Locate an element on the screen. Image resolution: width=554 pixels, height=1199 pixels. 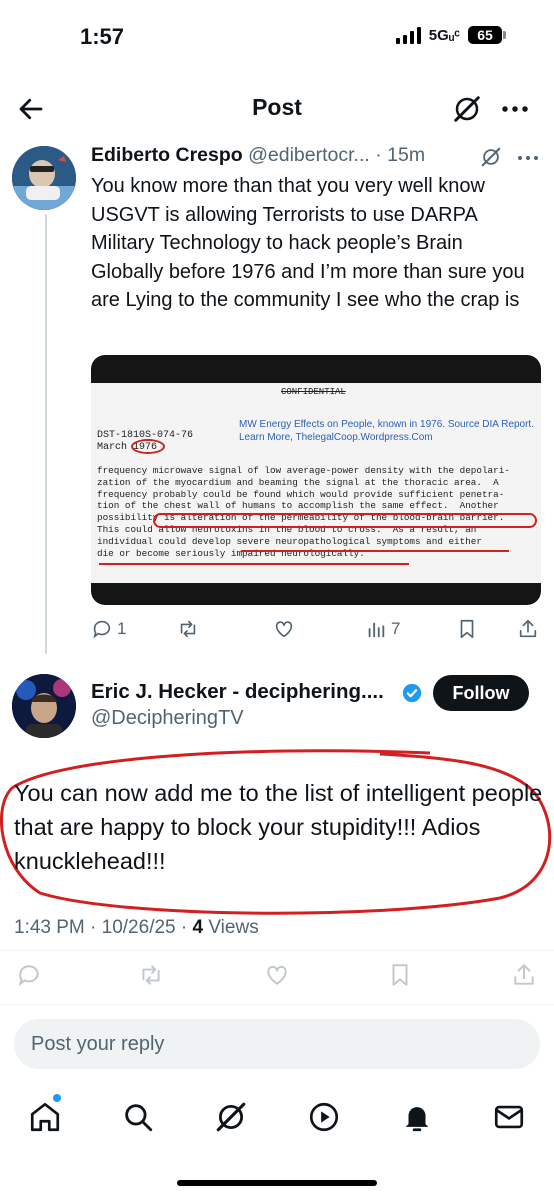
post-action-bar is located at coordinates (277, 977).